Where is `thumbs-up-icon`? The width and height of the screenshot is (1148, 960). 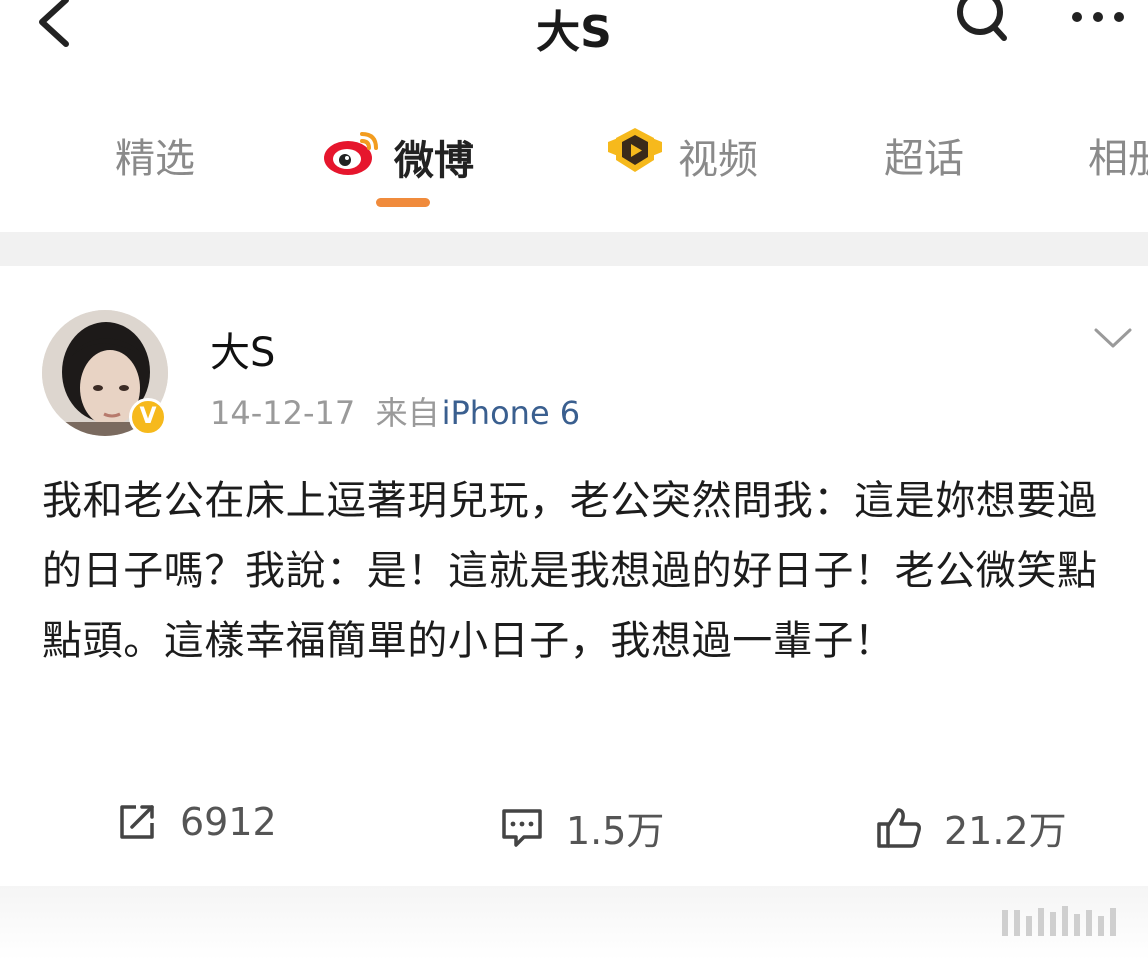 thumbs-up-icon is located at coordinates (899, 827).